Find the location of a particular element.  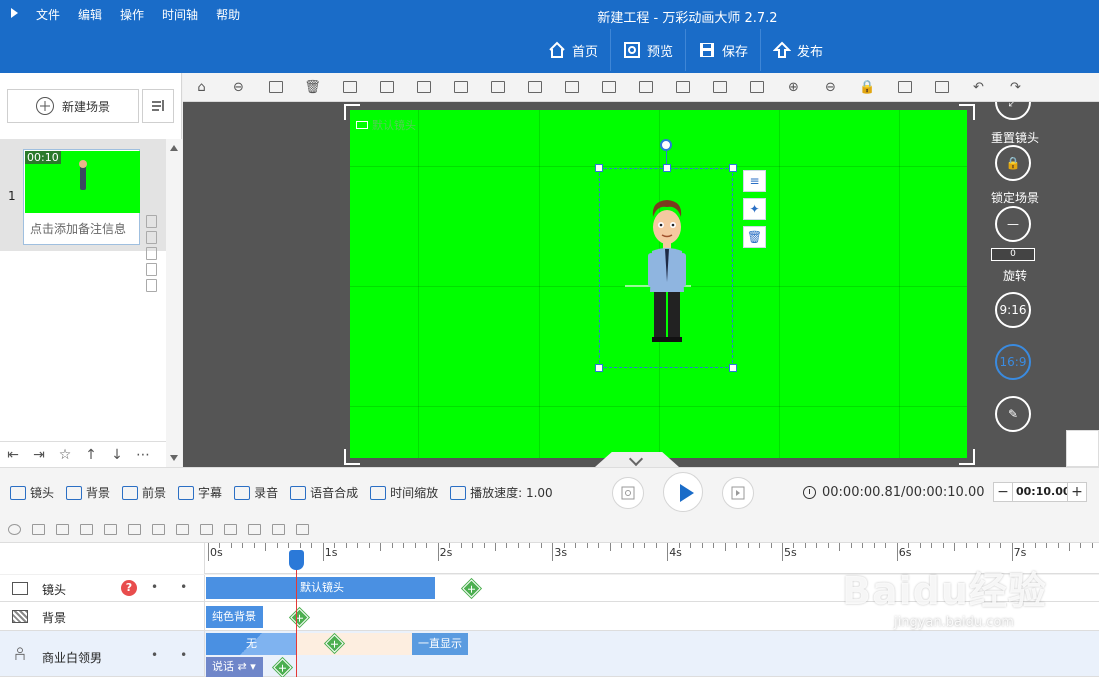

stay-clip-label: 一直显示 is located at coordinates (440, 644).